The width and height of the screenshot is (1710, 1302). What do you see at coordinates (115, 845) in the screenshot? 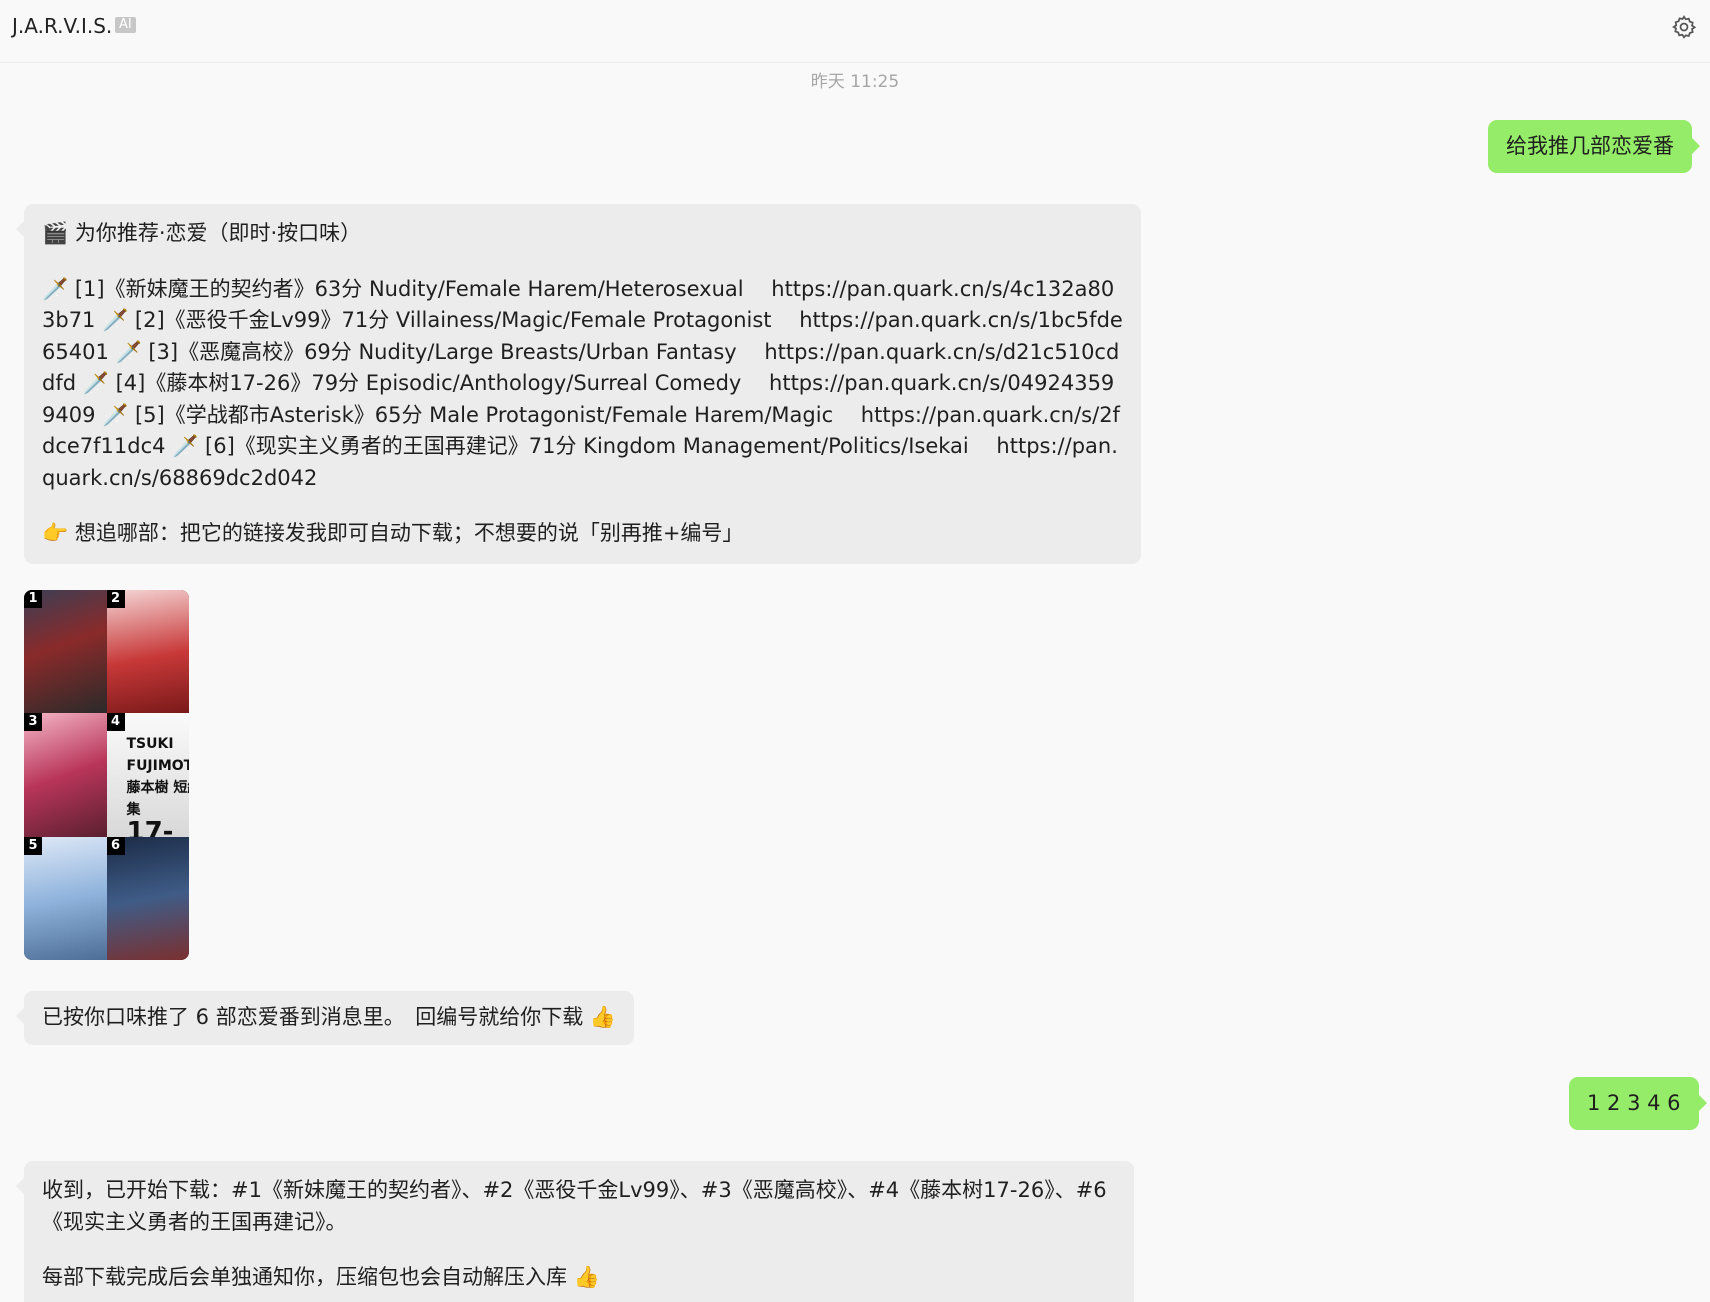
I see `poster-number: 6` at bounding box center [115, 845].